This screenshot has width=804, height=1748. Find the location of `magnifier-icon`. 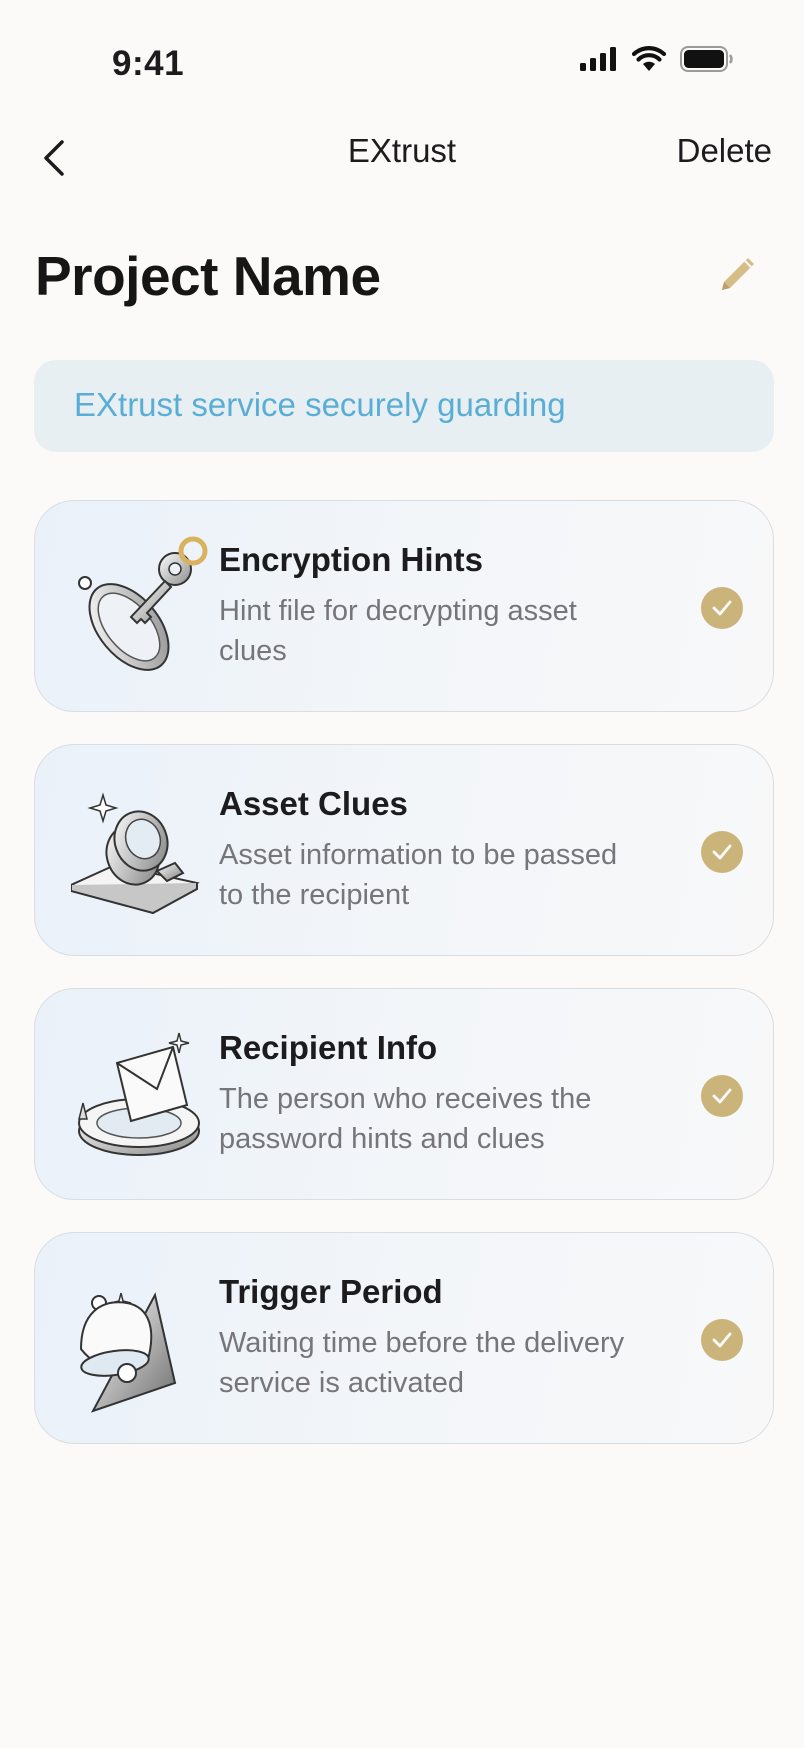

magnifier-icon is located at coordinates (135, 853).